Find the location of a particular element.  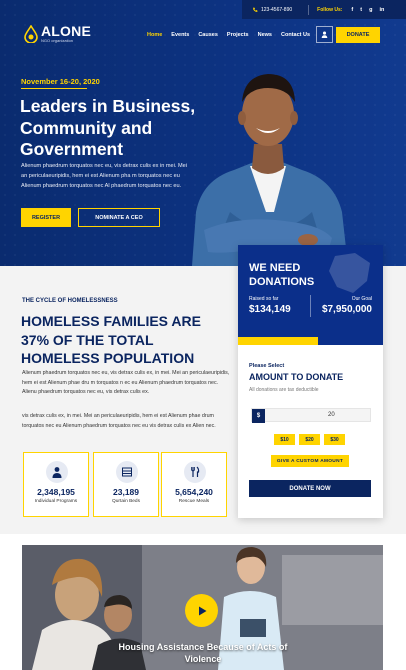

nav-item-news: News is located at coordinates (265, 35).